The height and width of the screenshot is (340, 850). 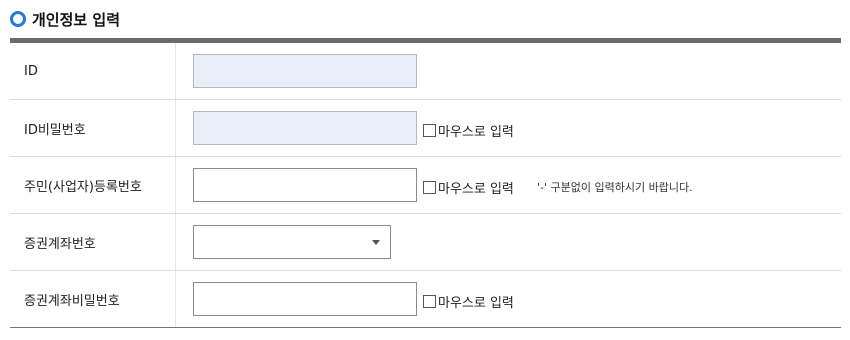 I want to click on registration-mouse-option: 마우스로 입력, so click(x=468, y=187).